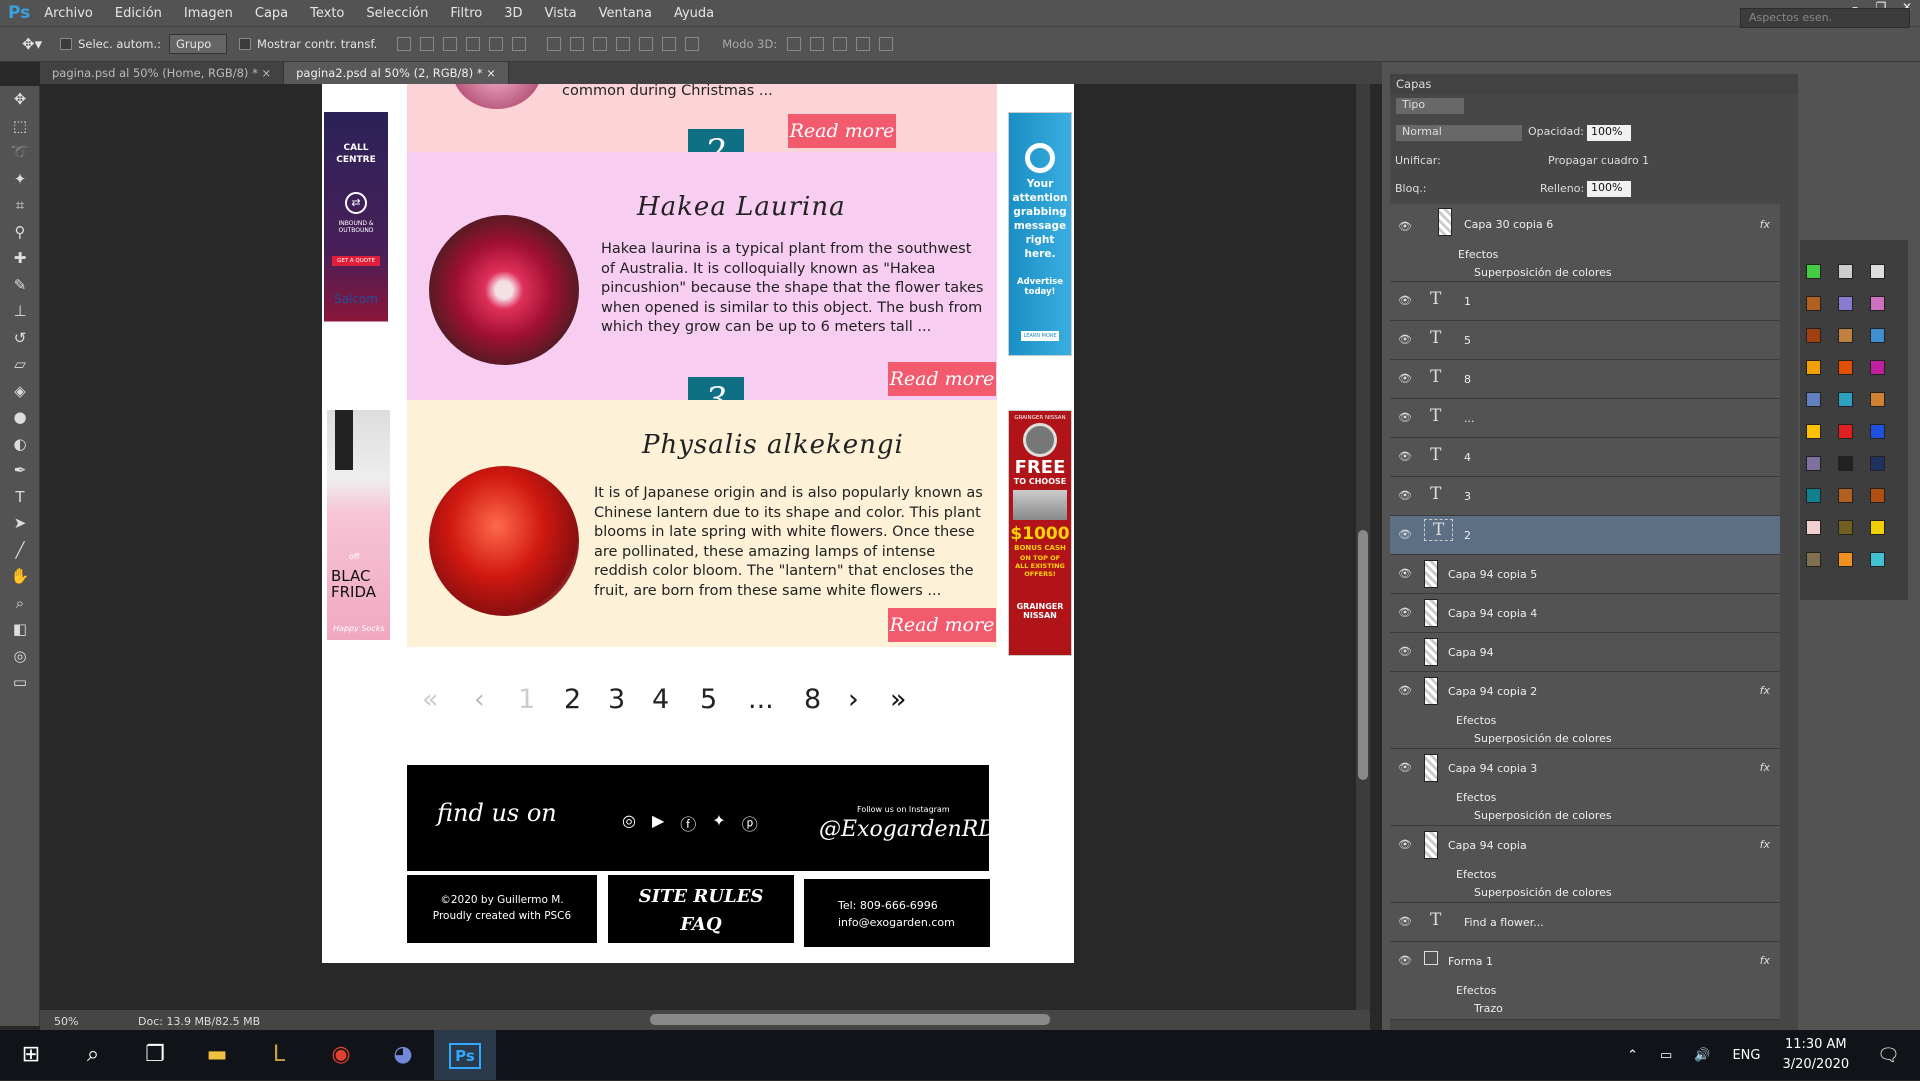 The width and height of the screenshot is (1920, 1081). Describe the element at coordinates (341, 1055) in the screenshot. I see `chrome-icon: ◉` at that location.